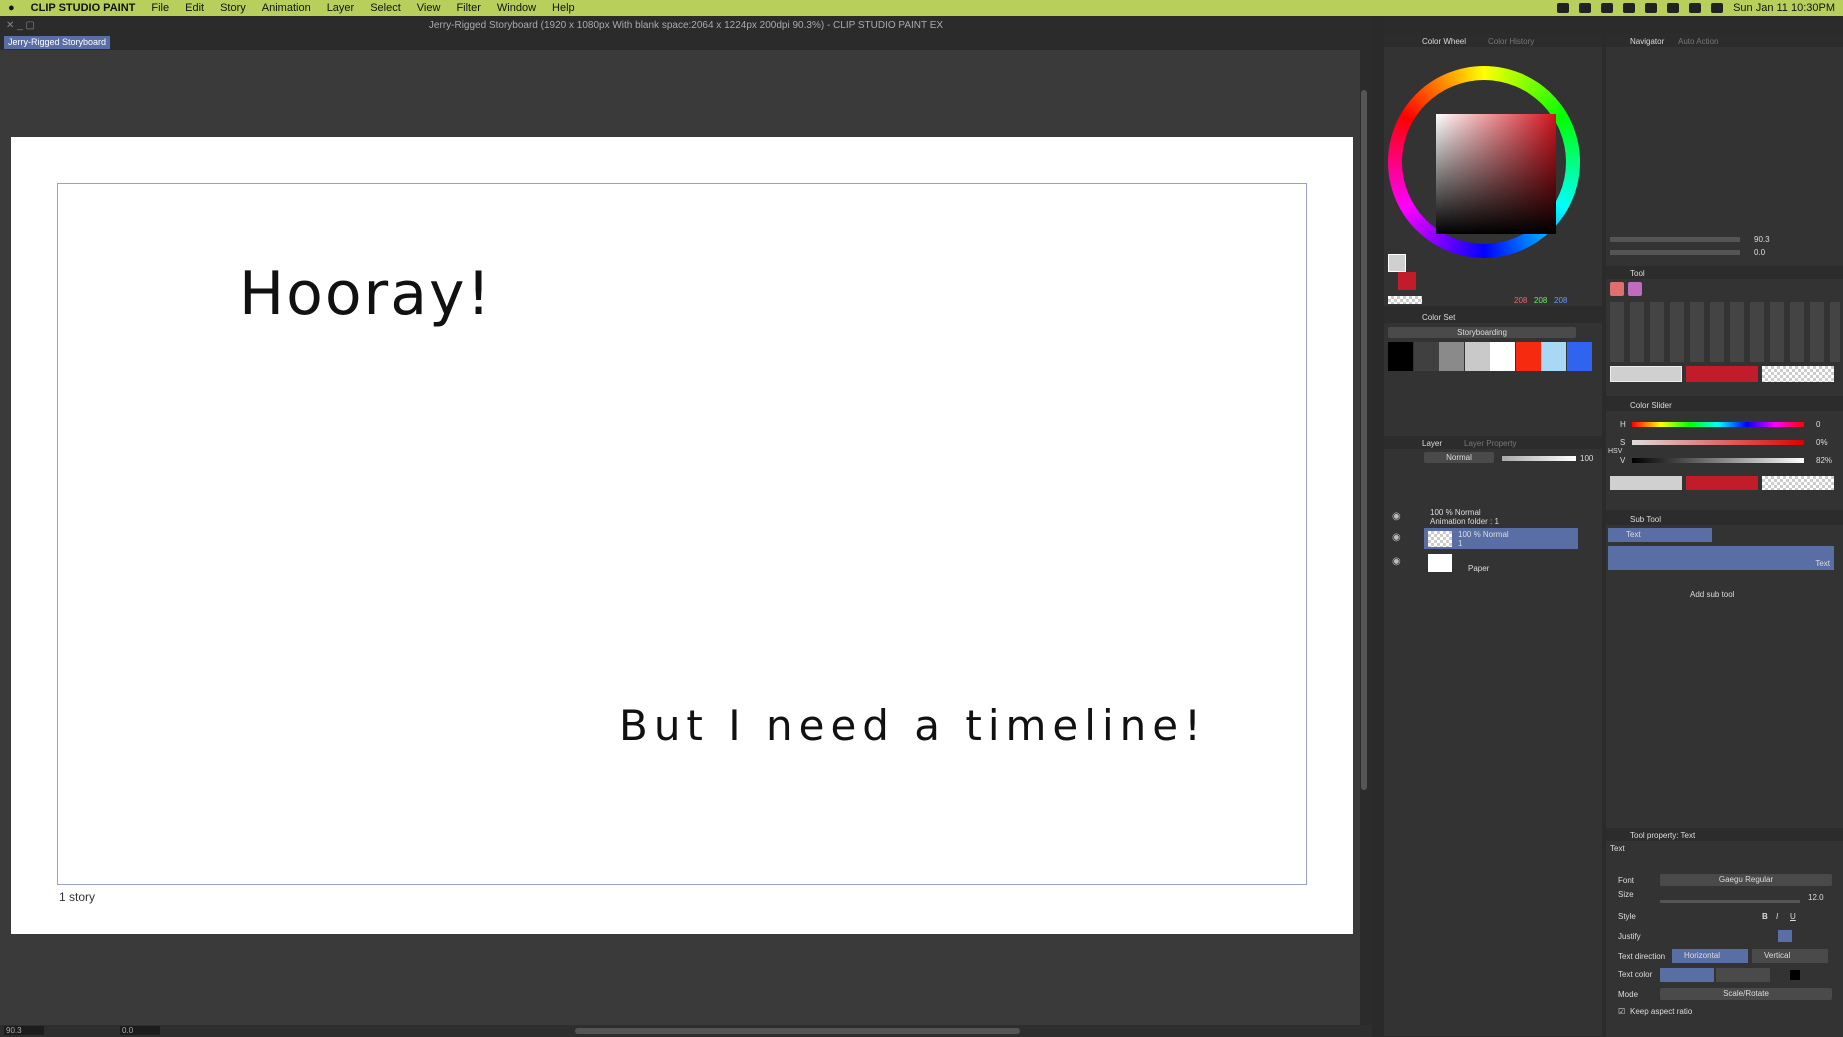 The height and width of the screenshot is (1037, 1843). Describe the element at coordinates (1730, 901) in the screenshot. I see `size-slider` at that location.